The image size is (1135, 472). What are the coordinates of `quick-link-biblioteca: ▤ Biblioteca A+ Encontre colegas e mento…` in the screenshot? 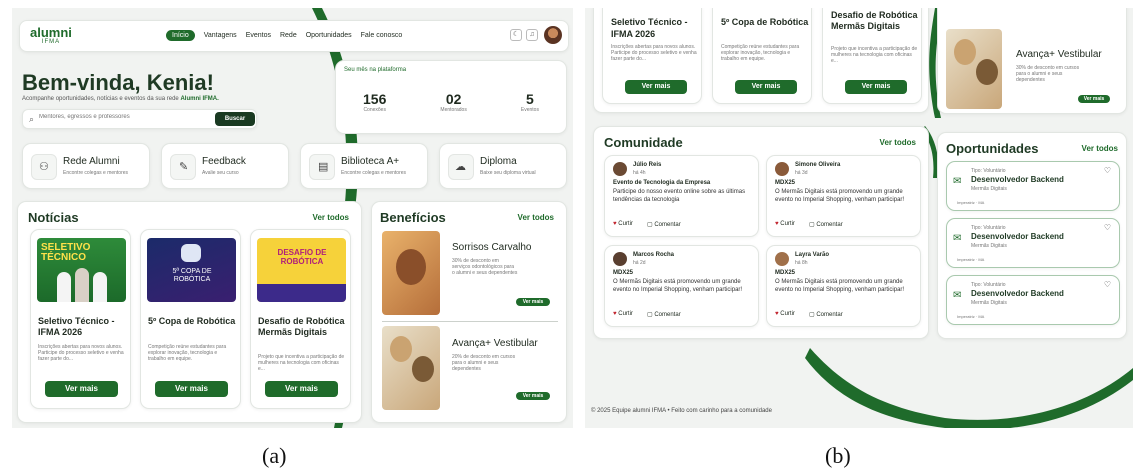 It's located at (364, 166).